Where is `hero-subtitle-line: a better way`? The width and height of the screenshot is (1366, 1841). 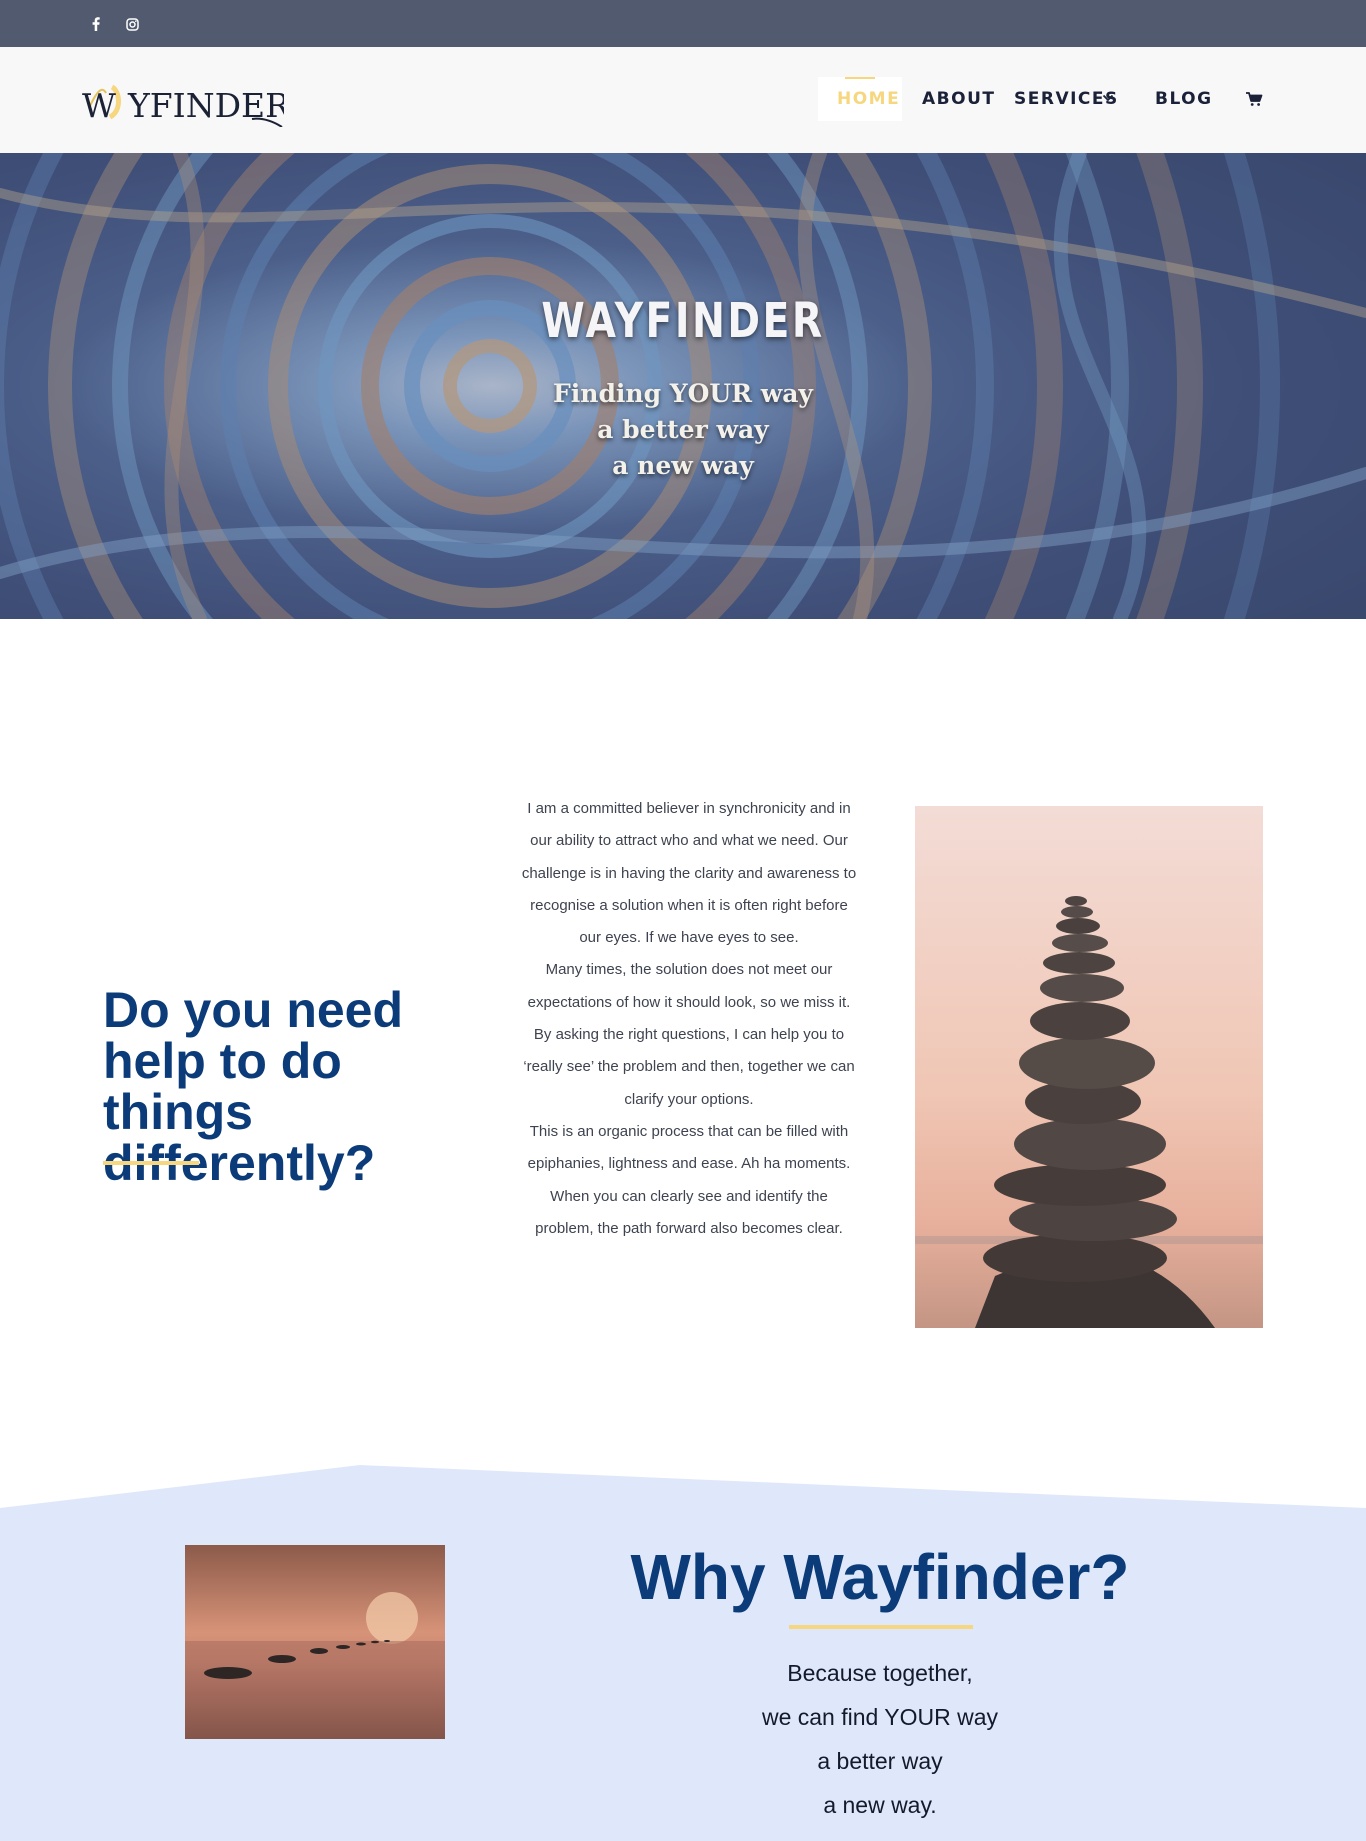
hero-subtitle-line: a better way is located at coordinates (683, 429).